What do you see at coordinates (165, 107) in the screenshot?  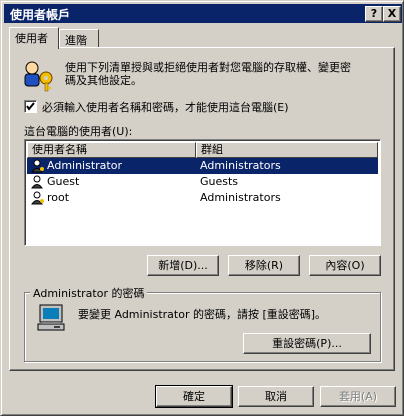 I see `require-login-label: 必須輸入使用者名稱和密碼，才能使用這台電腦(E)` at bounding box center [165, 107].